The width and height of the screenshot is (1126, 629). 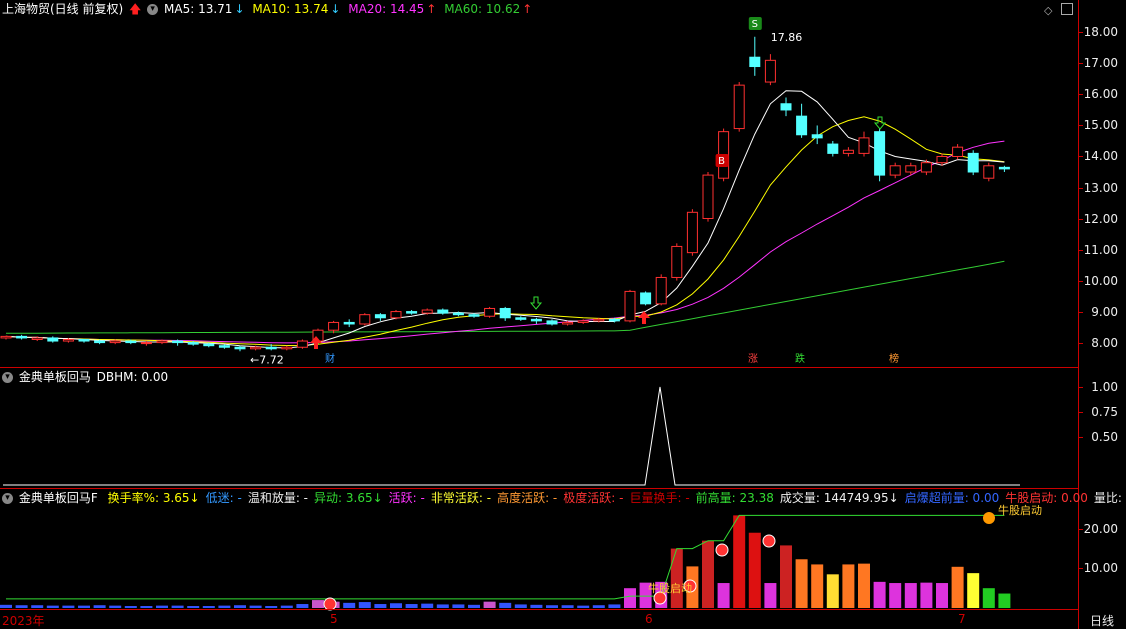 What do you see at coordinates (132, 377) in the screenshot?
I see `sub1-dbhm-value: DBHM: 0.00` at bounding box center [132, 377].